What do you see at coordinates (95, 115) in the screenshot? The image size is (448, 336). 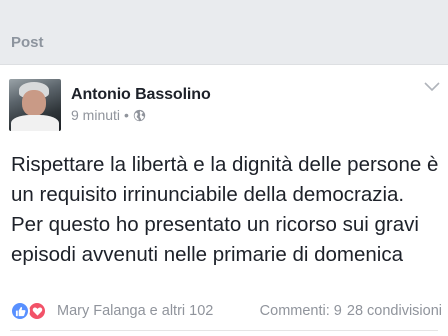 I see `post-time: 9 minuti` at bounding box center [95, 115].